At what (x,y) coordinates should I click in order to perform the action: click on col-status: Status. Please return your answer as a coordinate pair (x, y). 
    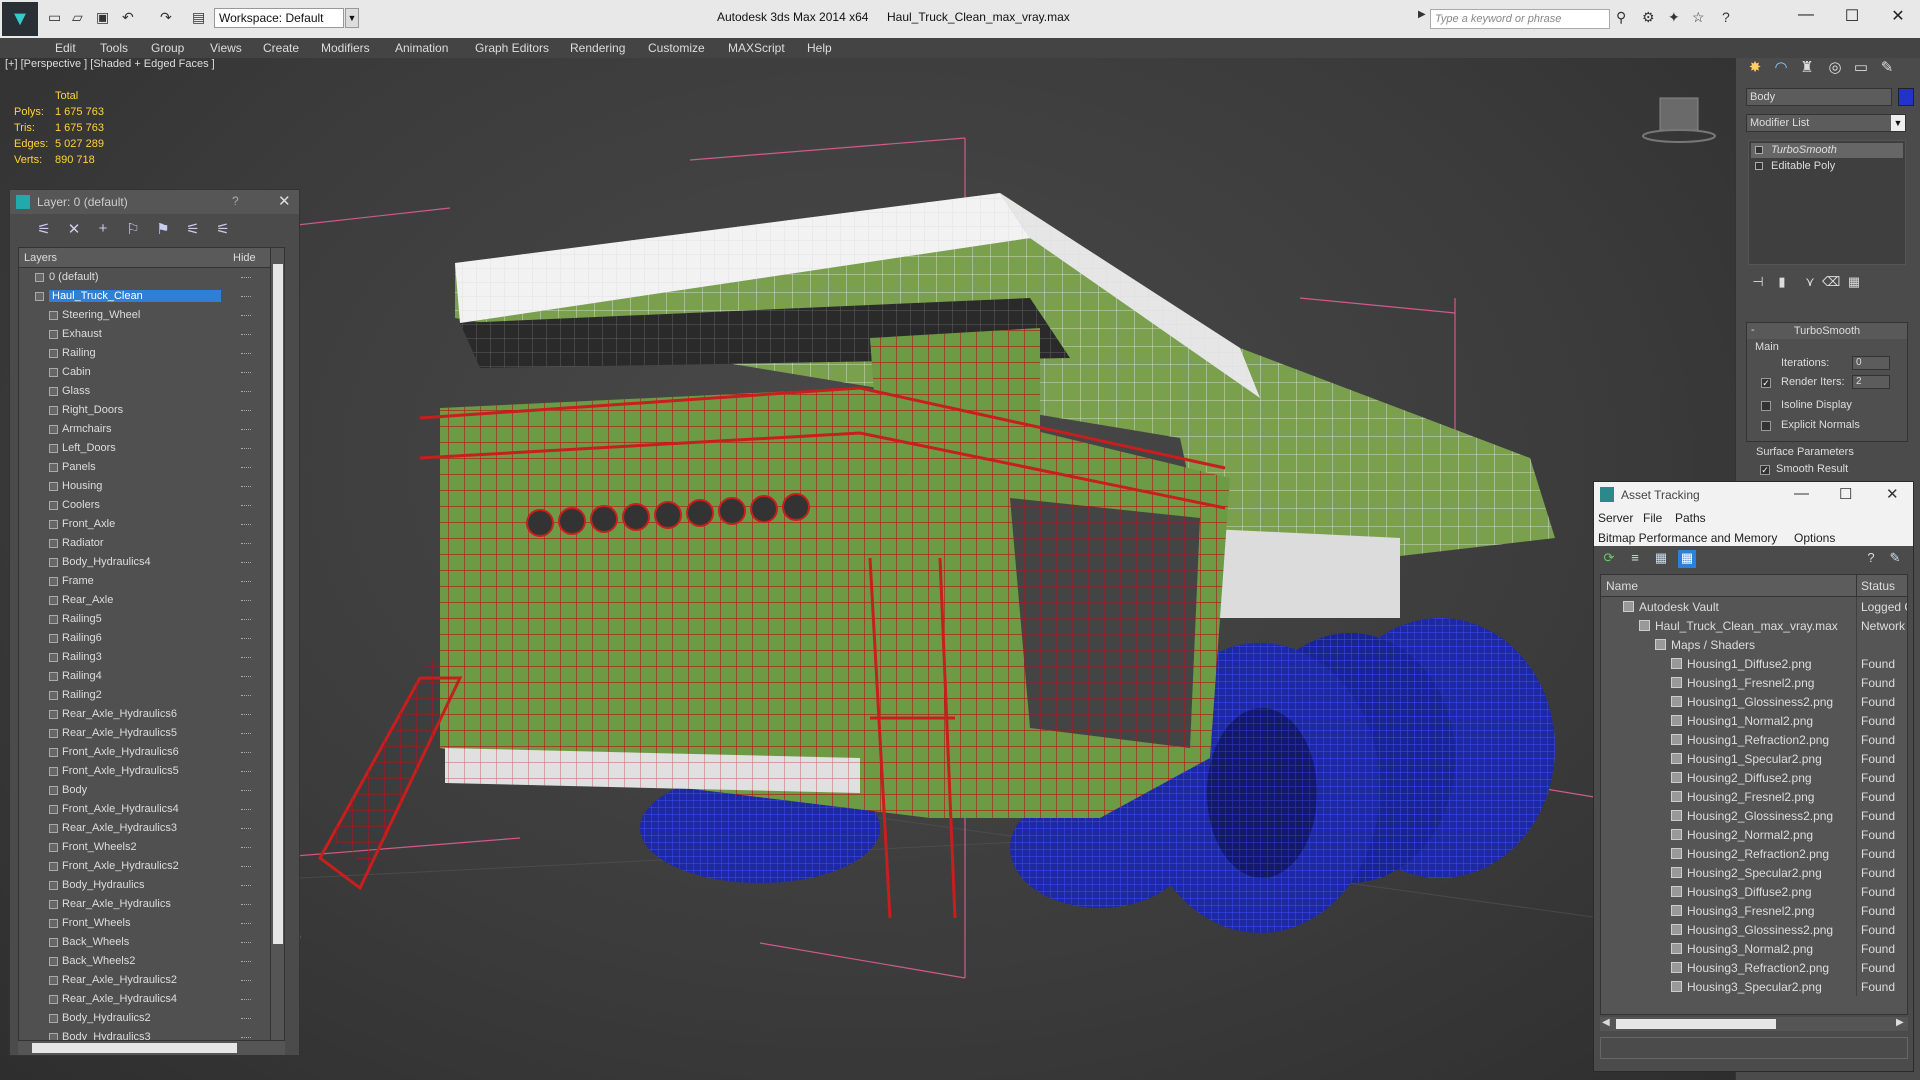
    Looking at the image, I should click on (1878, 586).